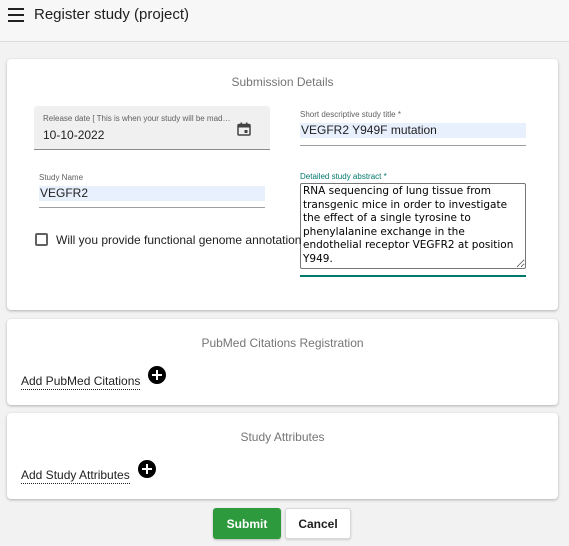  Describe the element at coordinates (413, 130) in the screenshot. I see `short-title-value: VEGFR2 Y949F mutation` at that location.